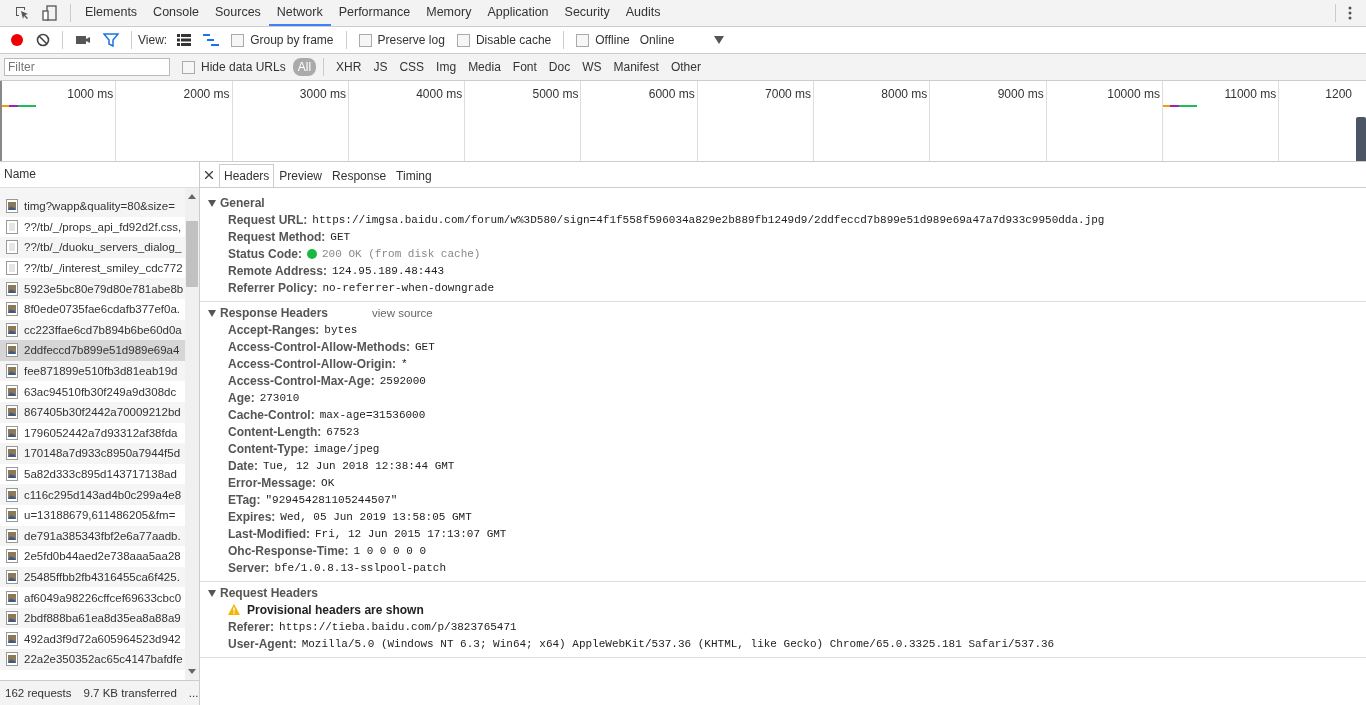 The image size is (1366, 705). Describe the element at coordinates (559, 67) in the screenshot. I see `type-filter-button: Doc` at that location.